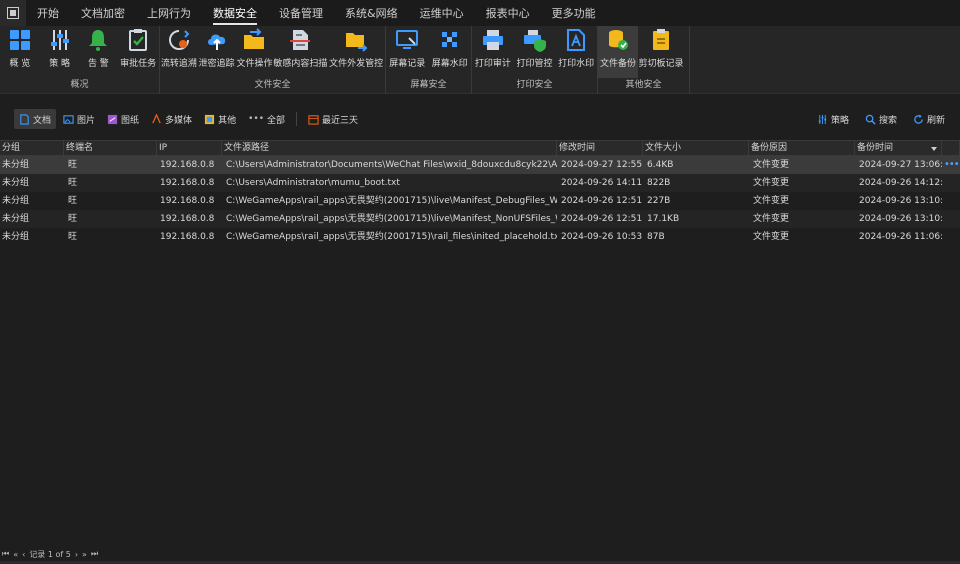  Describe the element at coordinates (898, 148) in the screenshot. I see `col-header-backup-time: 备份时间` at that location.